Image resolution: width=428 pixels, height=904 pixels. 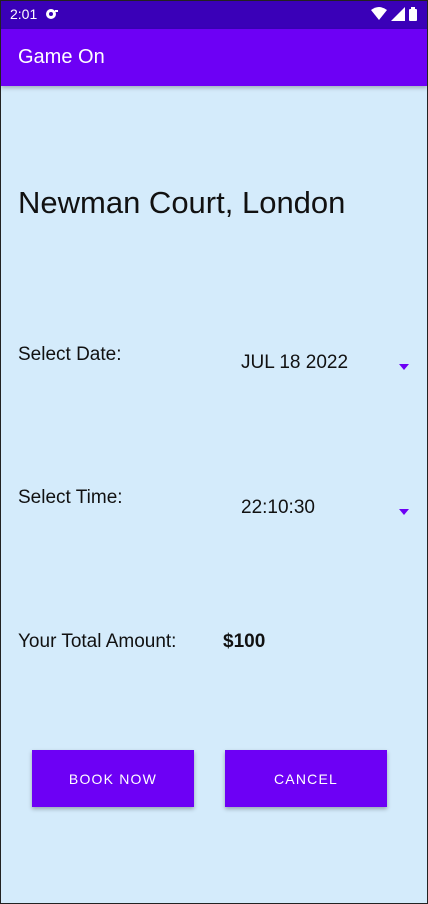 I want to click on status-bar: 2:01, so click(x=214, y=15).